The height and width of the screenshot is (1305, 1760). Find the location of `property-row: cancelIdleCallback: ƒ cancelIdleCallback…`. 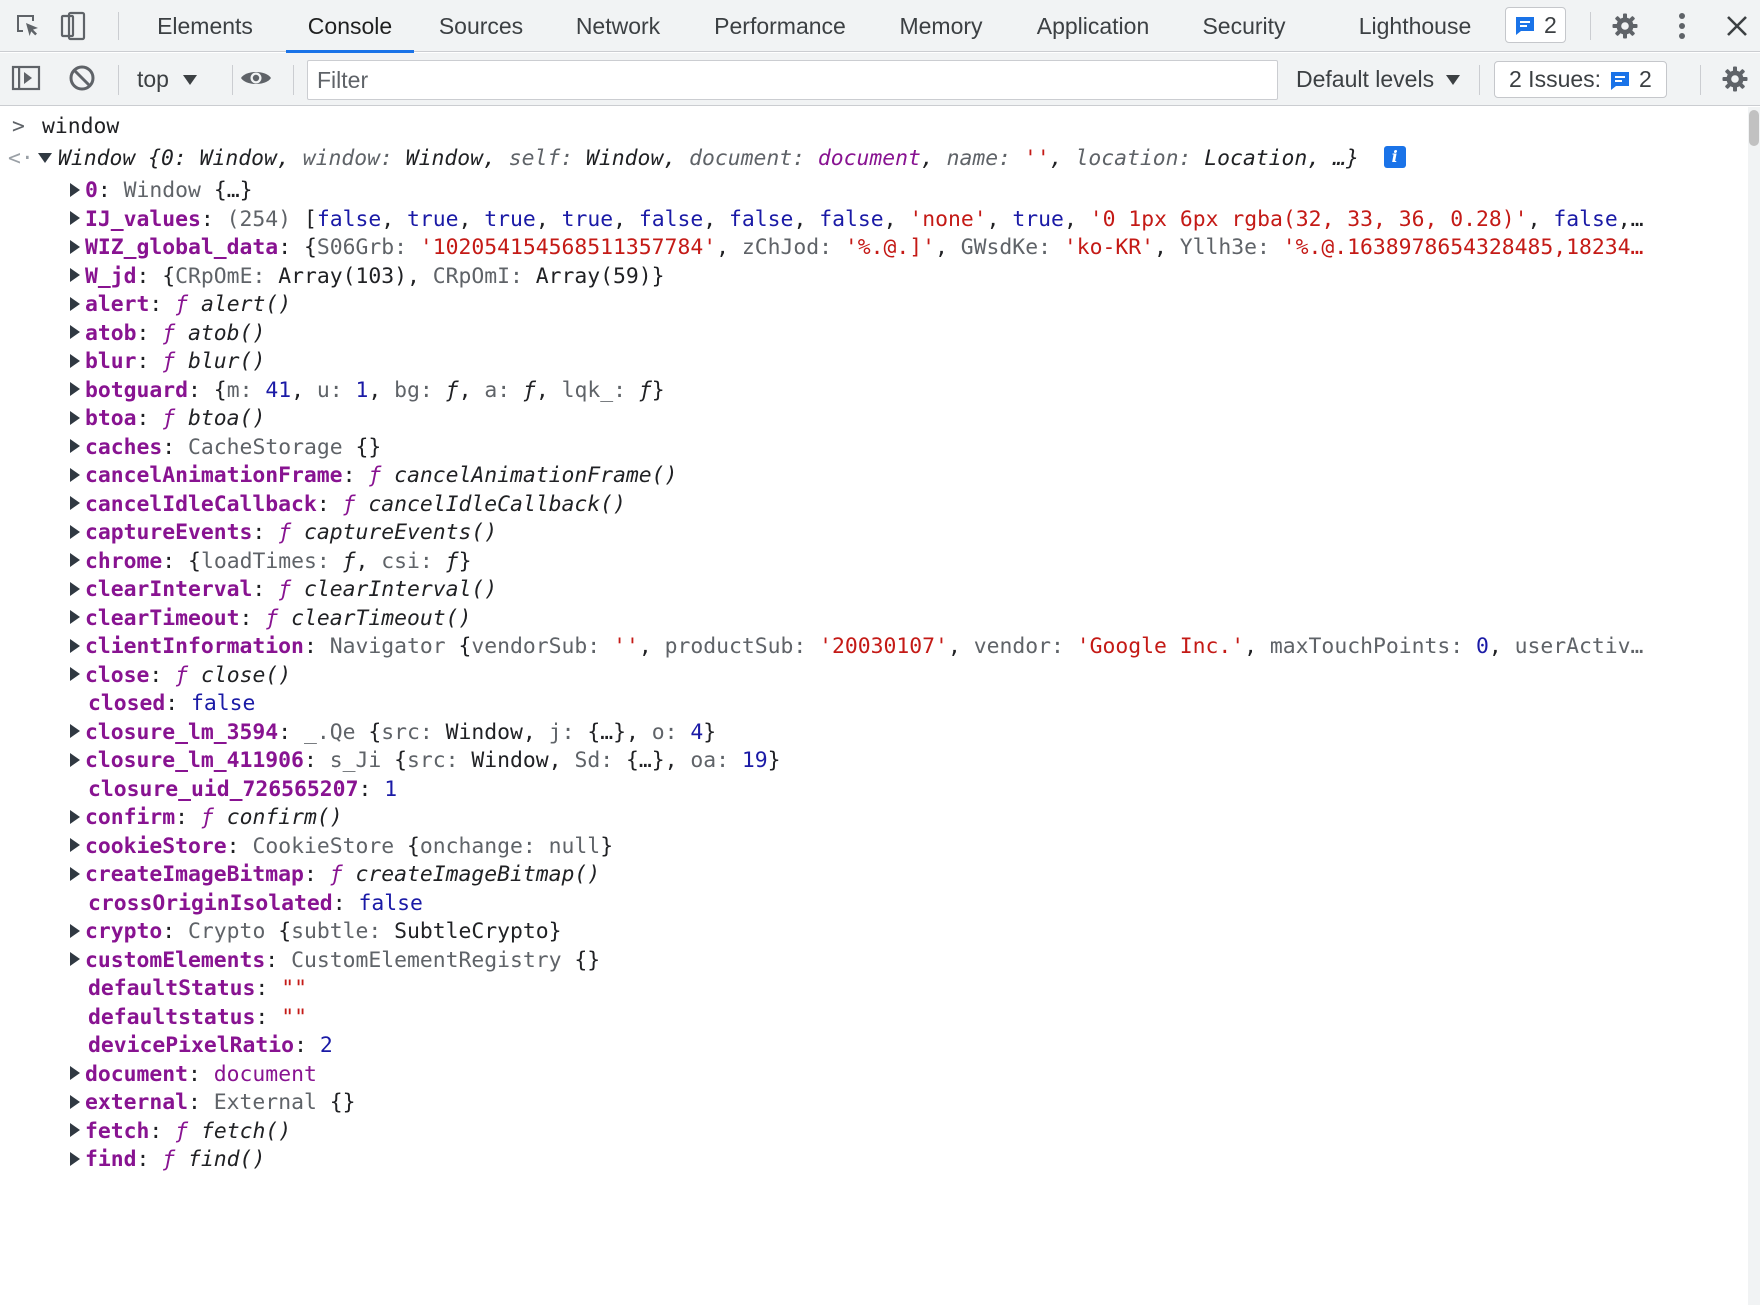

property-row: cancelIdleCallback: ƒ cancelIdleCallback… is located at coordinates (348, 505).